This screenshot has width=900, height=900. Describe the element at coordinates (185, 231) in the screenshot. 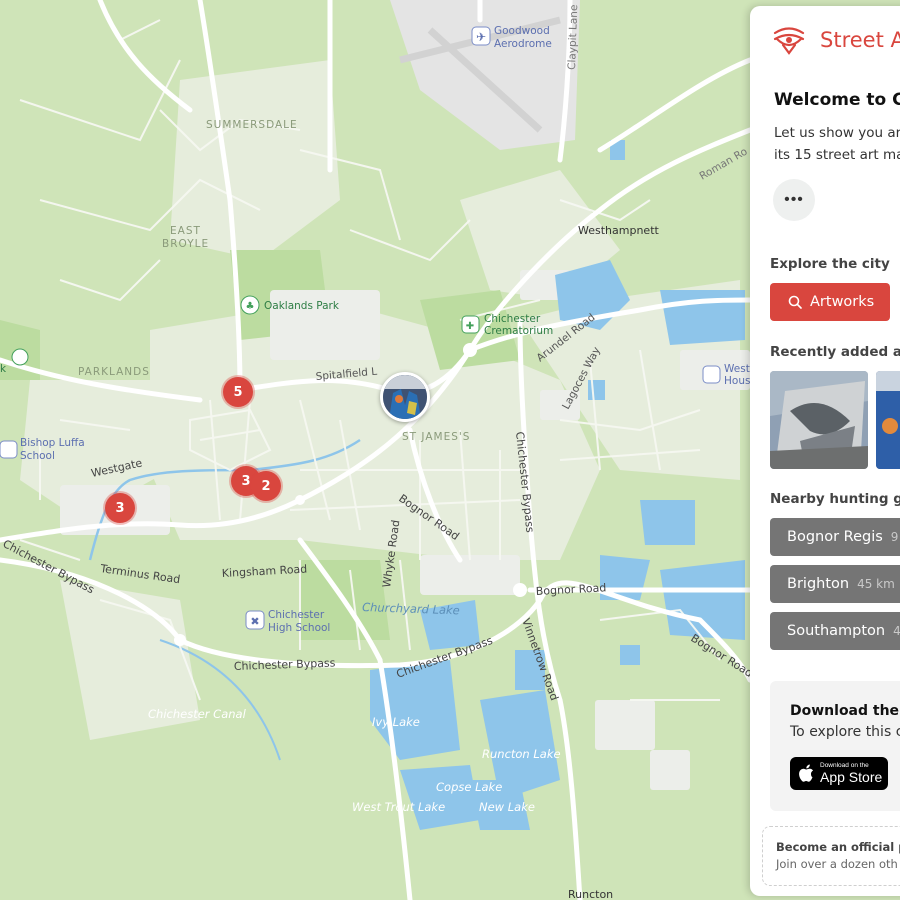

I see `label-east-broyle: EAST` at that location.